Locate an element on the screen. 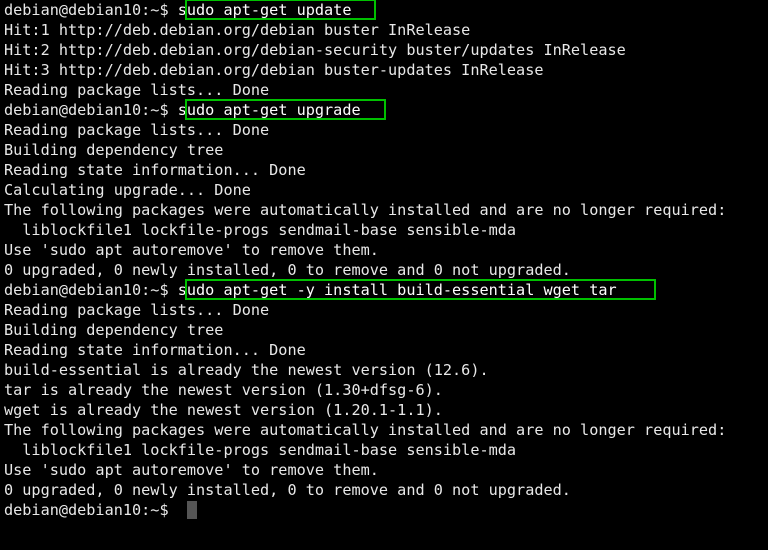 This screenshot has height=550, width=768. terminal-output-line: Calculating upgrade... Done is located at coordinates (127, 190).